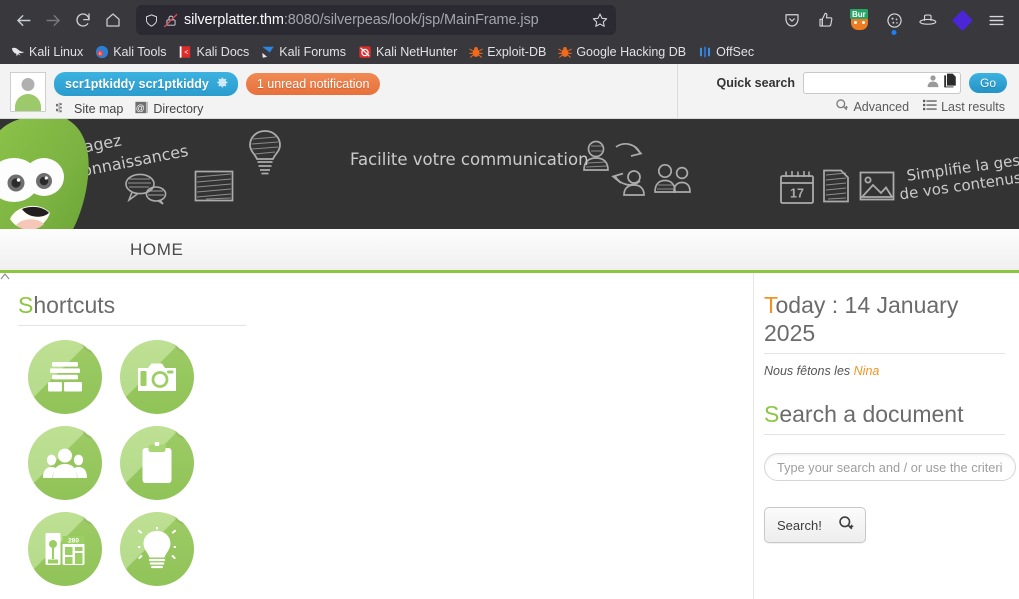 This screenshot has width=1019, height=599. What do you see at coordinates (65, 377) in the screenshot?
I see `shortcut-library` at bounding box center [65, 377].